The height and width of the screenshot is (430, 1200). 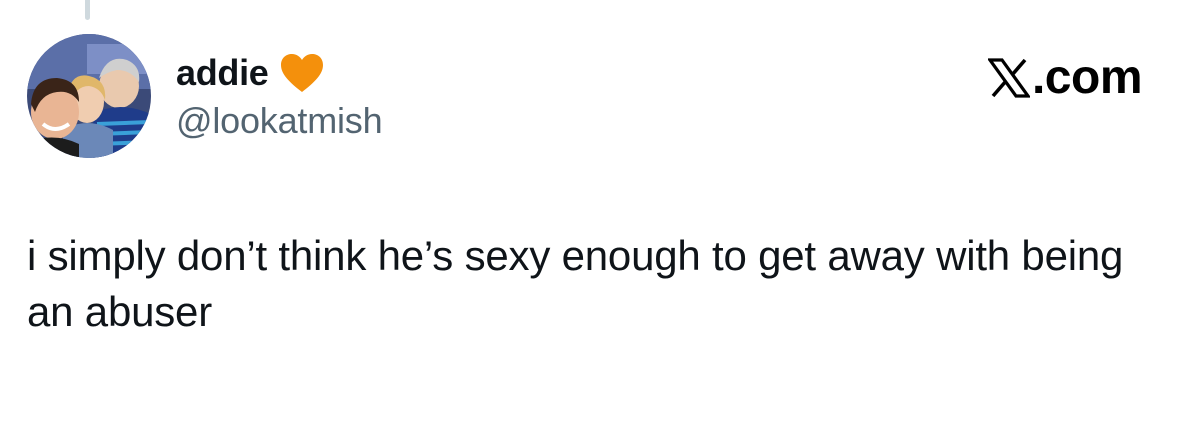 What do you see at coordinates (87, 10) in the screenshot?
I see `thread-connector-line` at bounding box center [87, 10].